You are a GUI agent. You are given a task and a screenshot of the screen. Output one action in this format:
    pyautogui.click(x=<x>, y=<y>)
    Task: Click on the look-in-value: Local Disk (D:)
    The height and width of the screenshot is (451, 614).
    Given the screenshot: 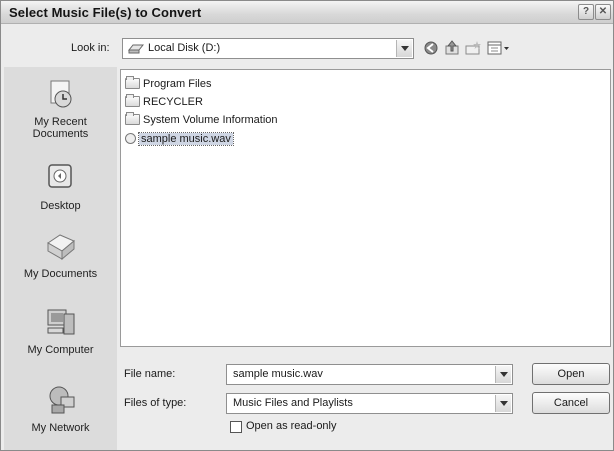 What is the action you would take?
    pyautogui.click(x=184, y=48)
    